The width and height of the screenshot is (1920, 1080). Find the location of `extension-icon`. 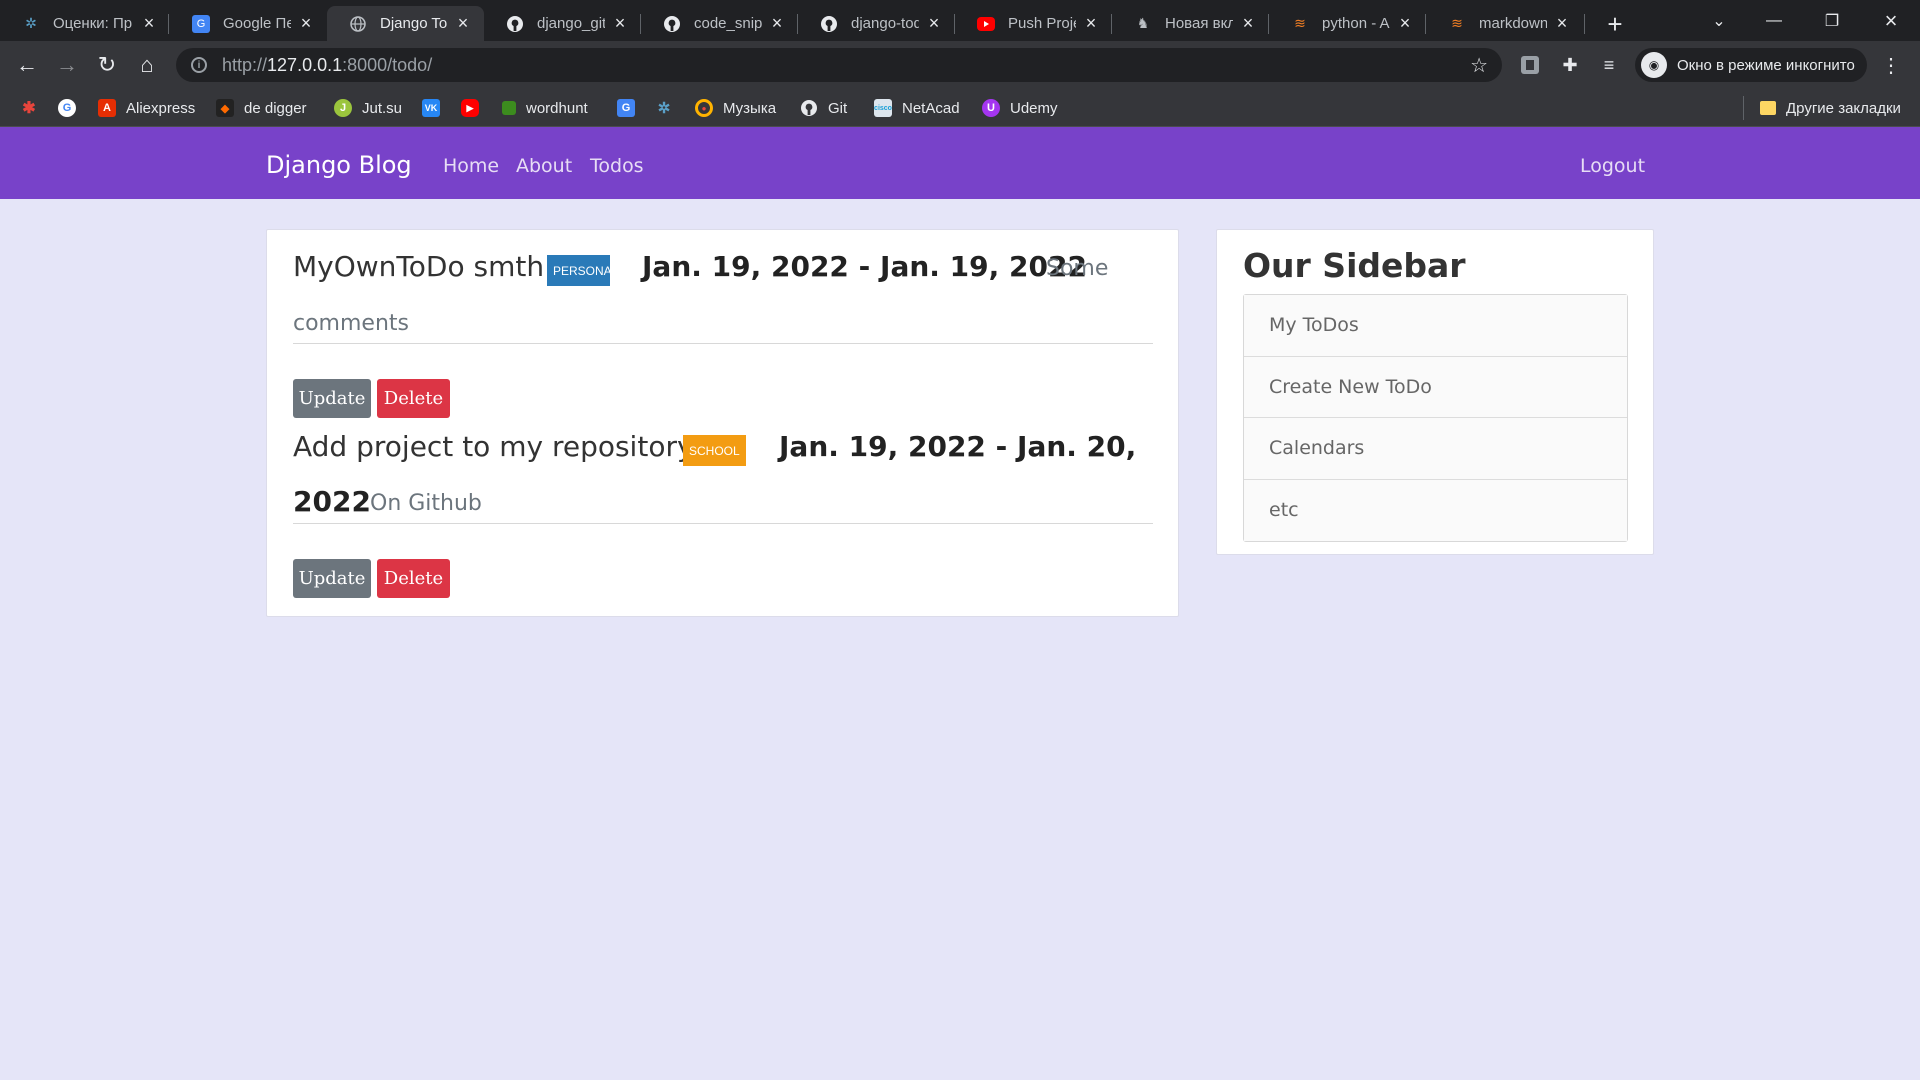

extension-icon is located at coordinates (1530, 65).